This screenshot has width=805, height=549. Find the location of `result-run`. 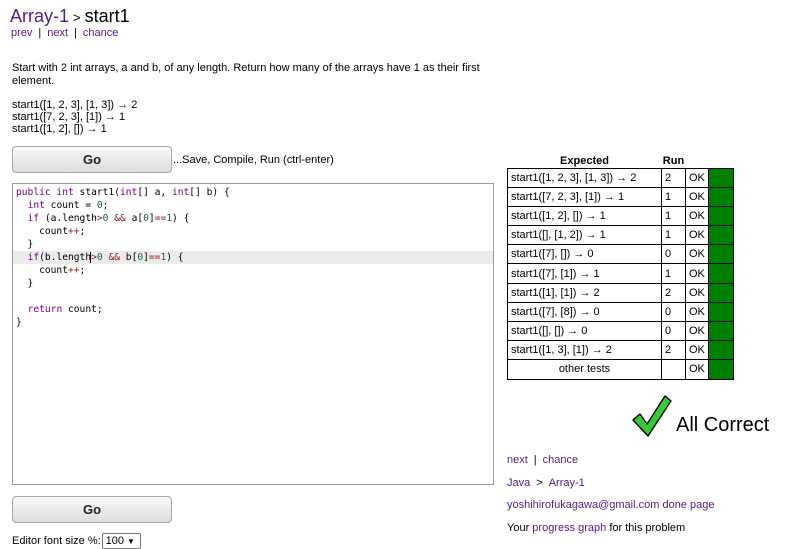

result-run is located at coordinates (673, 369).